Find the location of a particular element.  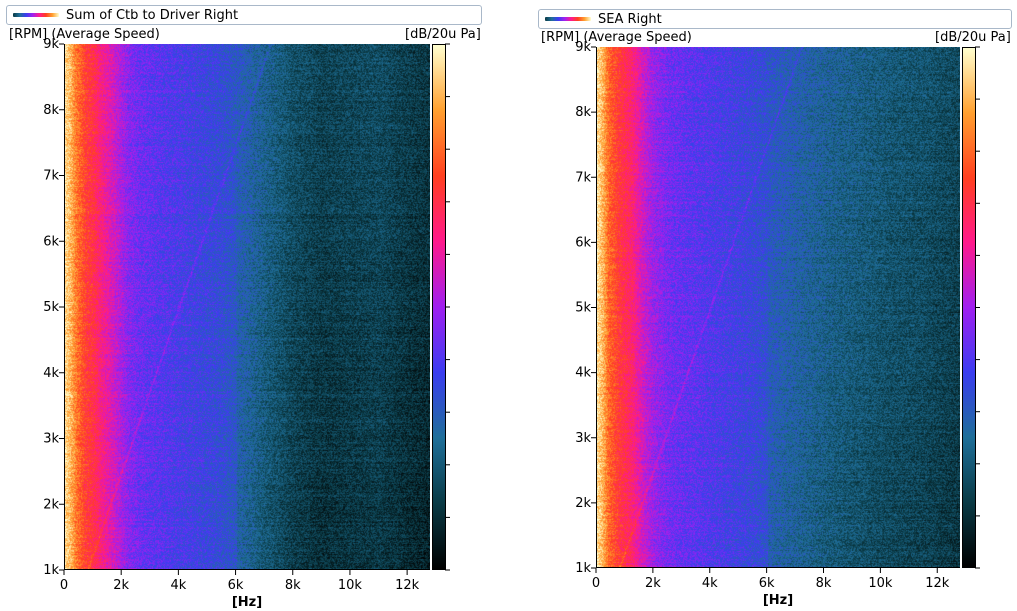

colorbar-canvas-left is located at coordinates (439, 307).